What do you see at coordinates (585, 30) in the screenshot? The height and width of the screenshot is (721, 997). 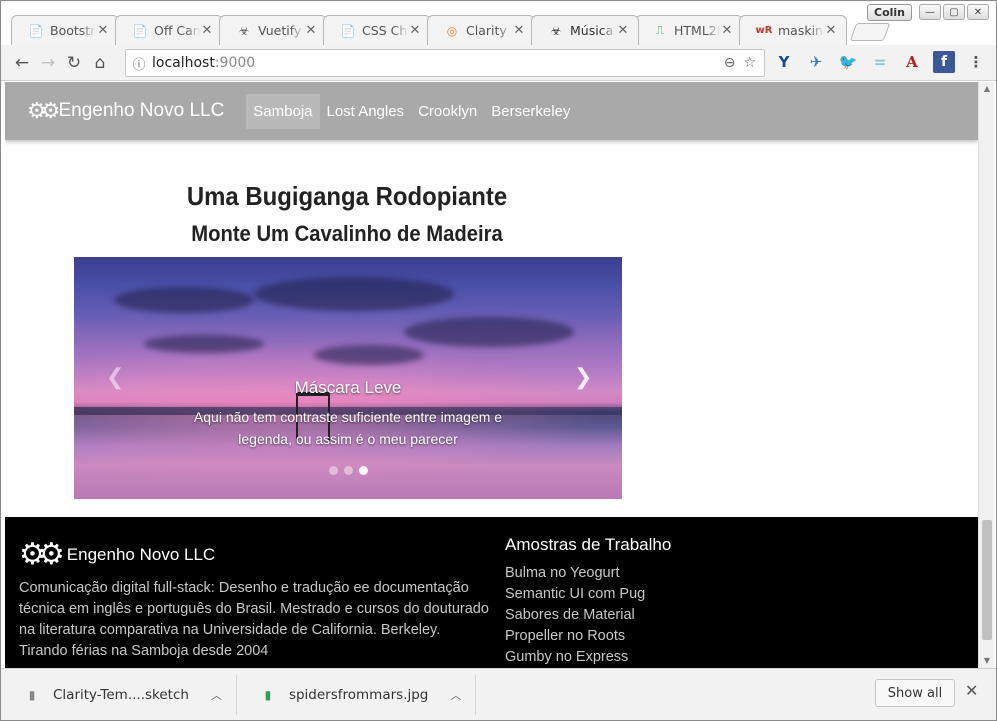 I see `tab-musica: ☣ Música ✕` at bounding box center [585, 30].